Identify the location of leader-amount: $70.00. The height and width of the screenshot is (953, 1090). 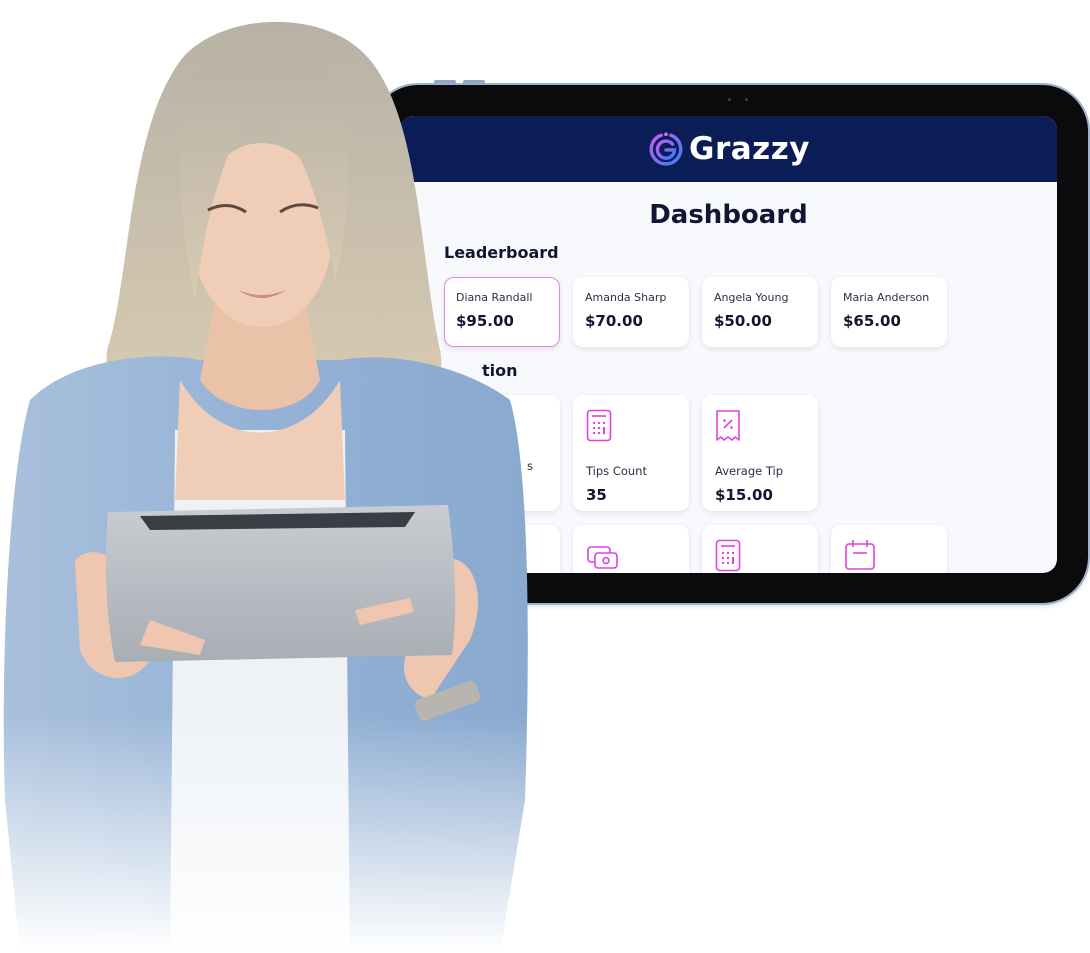
(614, 321).